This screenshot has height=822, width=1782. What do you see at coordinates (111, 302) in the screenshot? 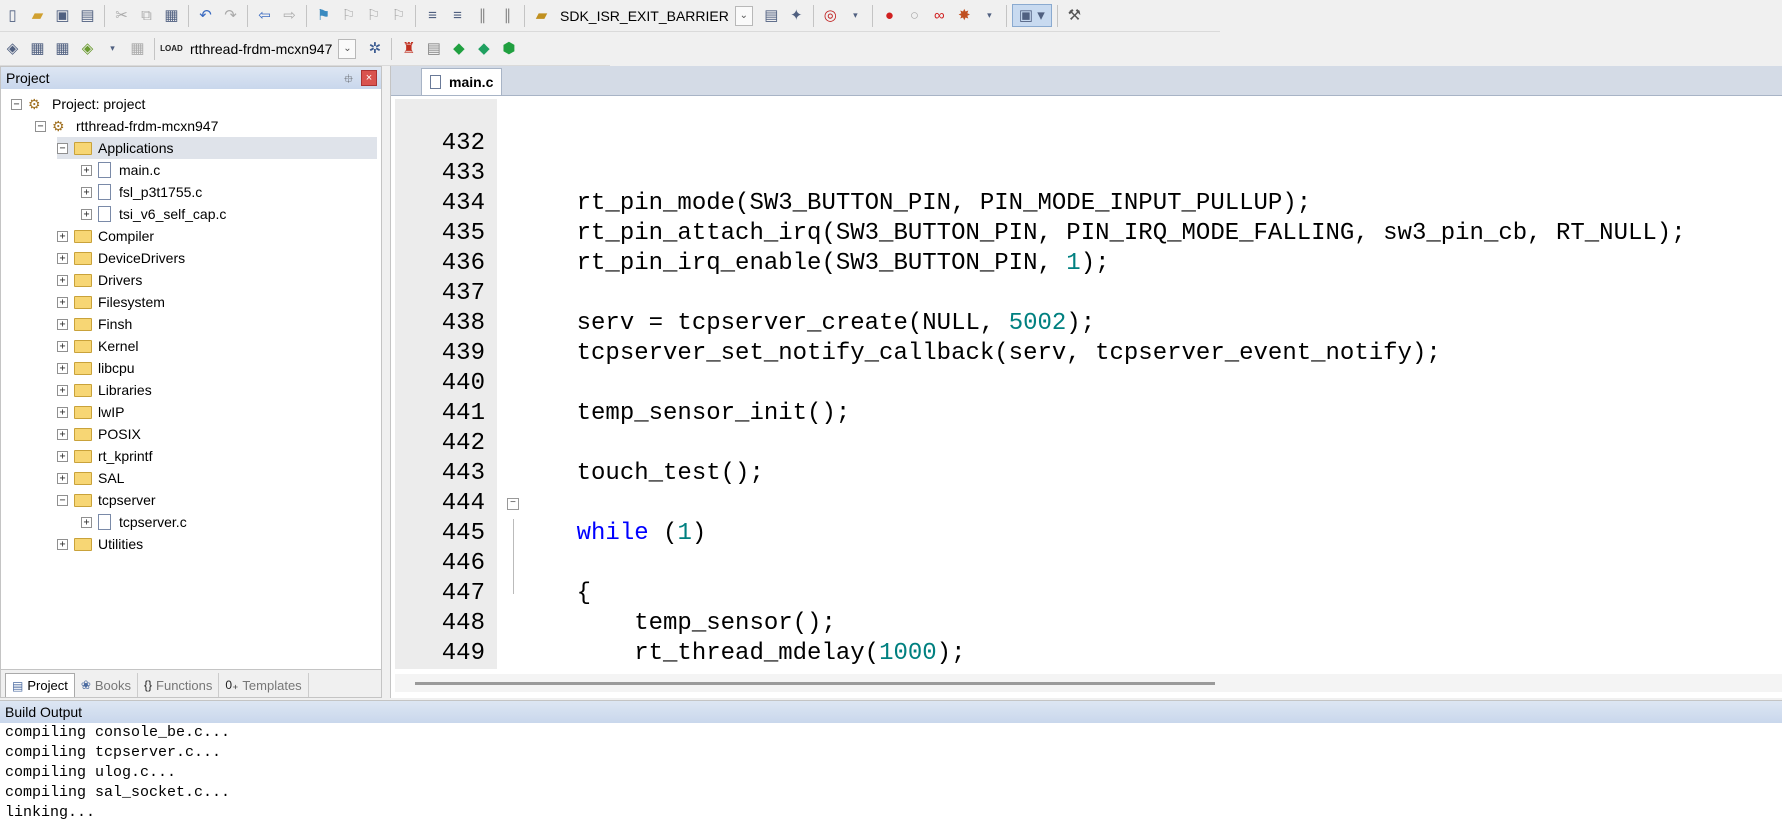
I see `tree-group-filesystem: + Filesystem` at bounding box center [111, 302].